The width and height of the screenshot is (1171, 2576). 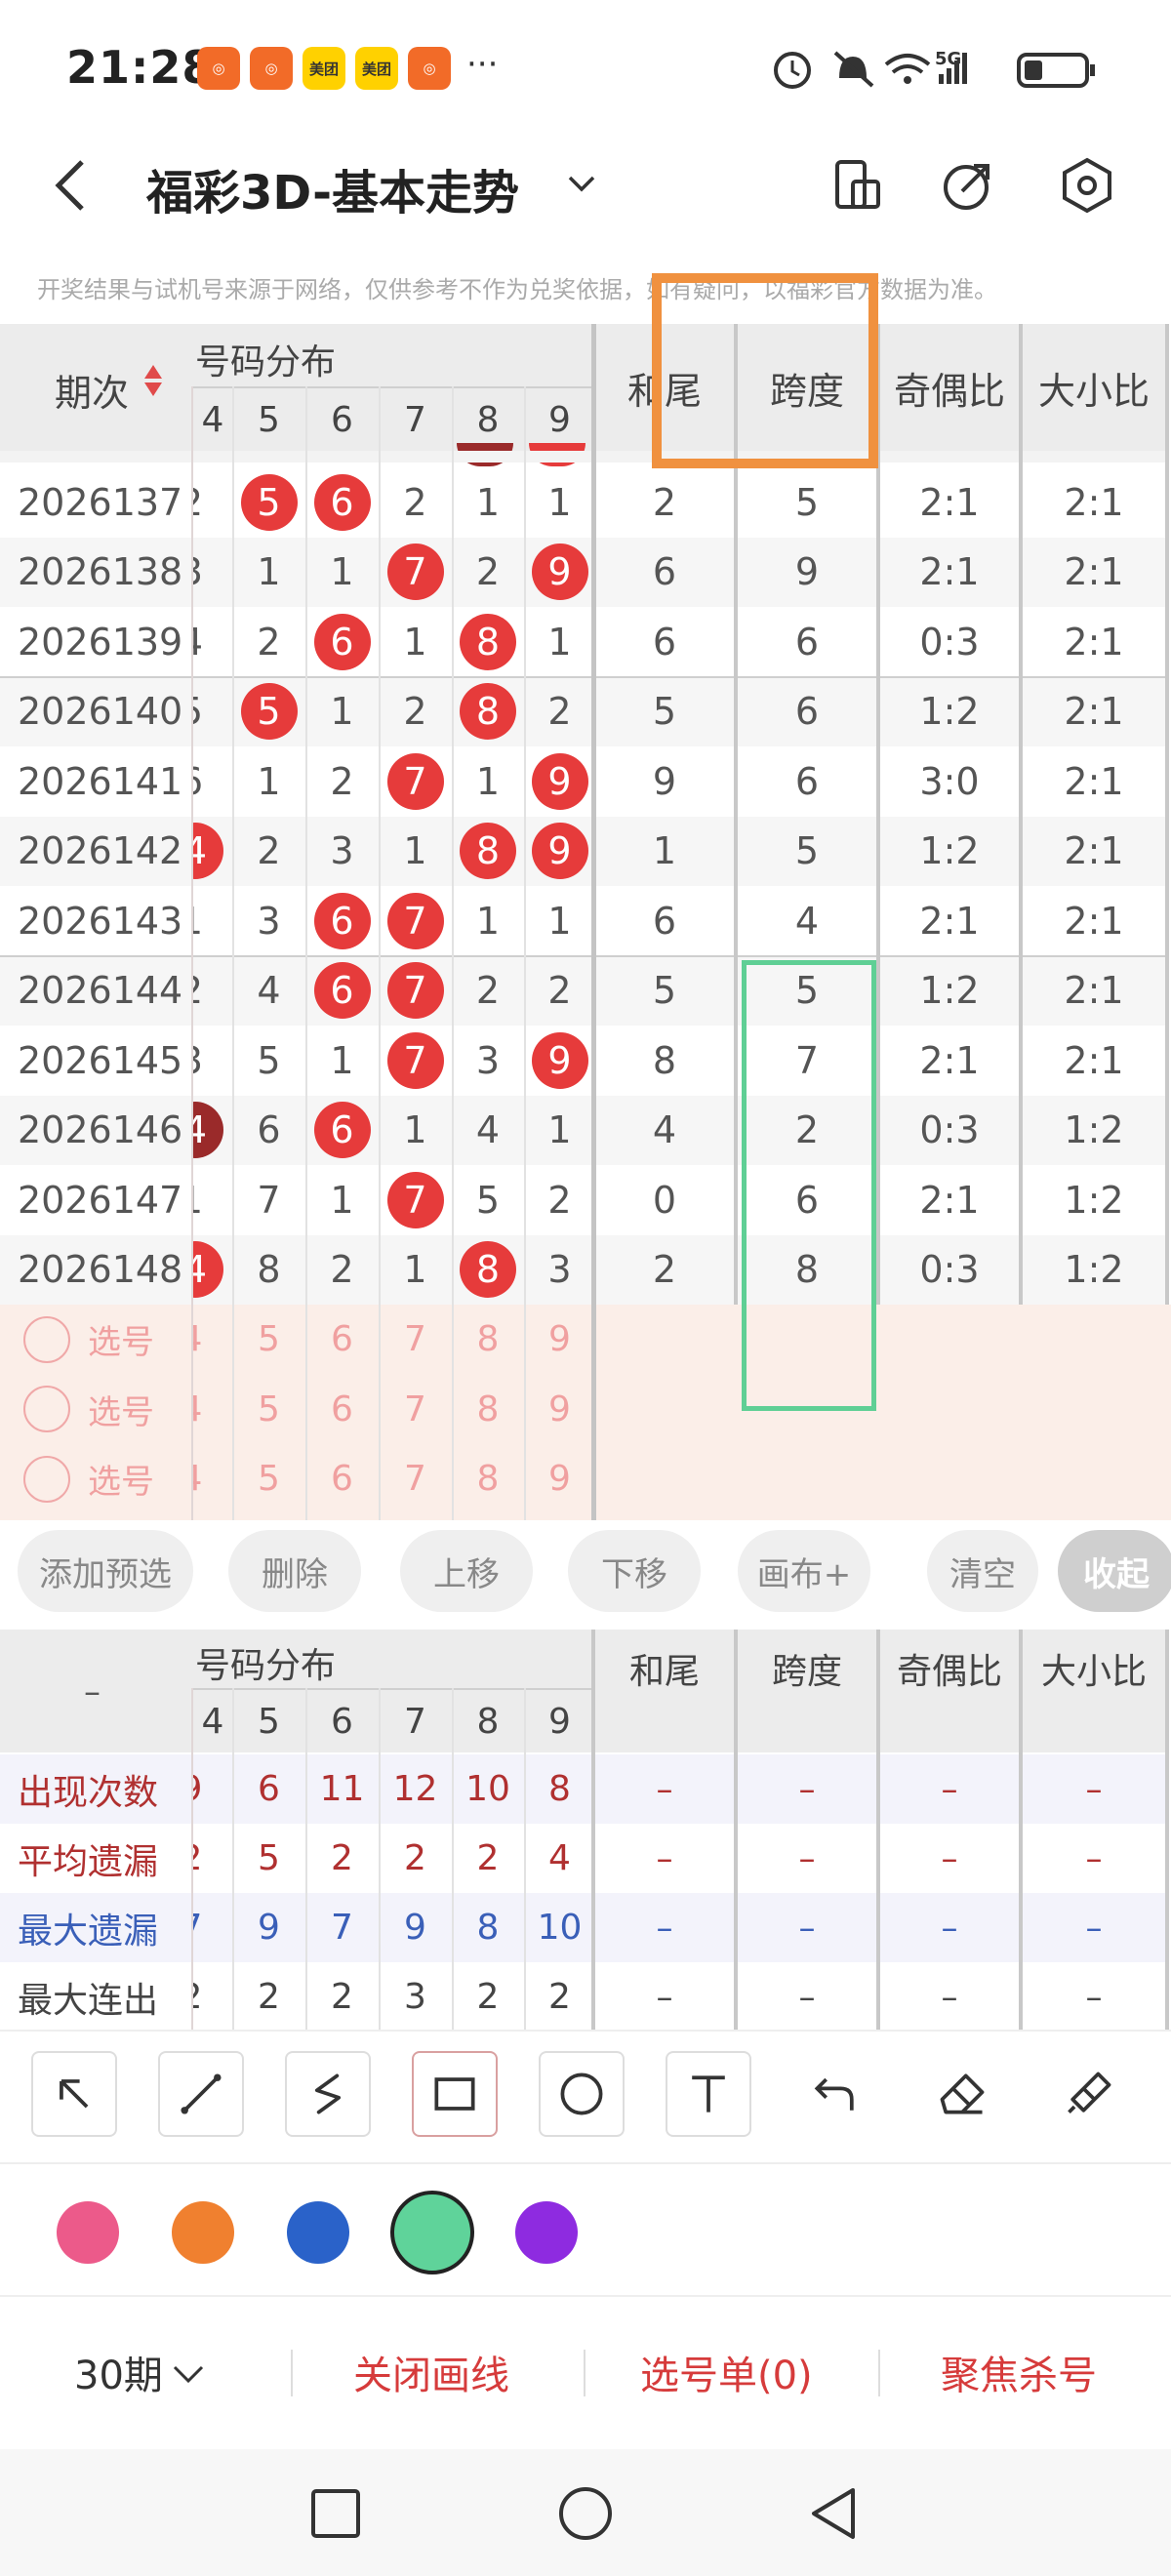 I want to click on table-row: 2026145351739872:12:1, so click(x=582, y=1061).